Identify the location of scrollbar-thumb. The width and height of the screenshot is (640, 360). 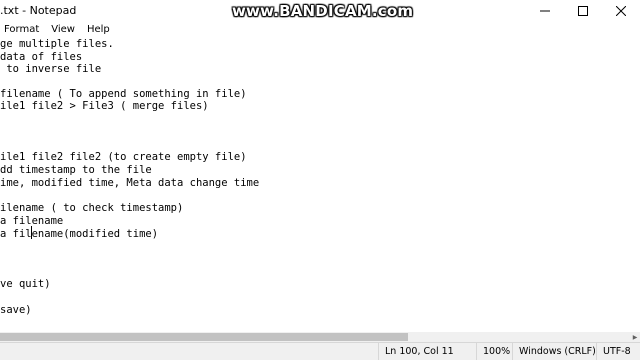
(204, 337).